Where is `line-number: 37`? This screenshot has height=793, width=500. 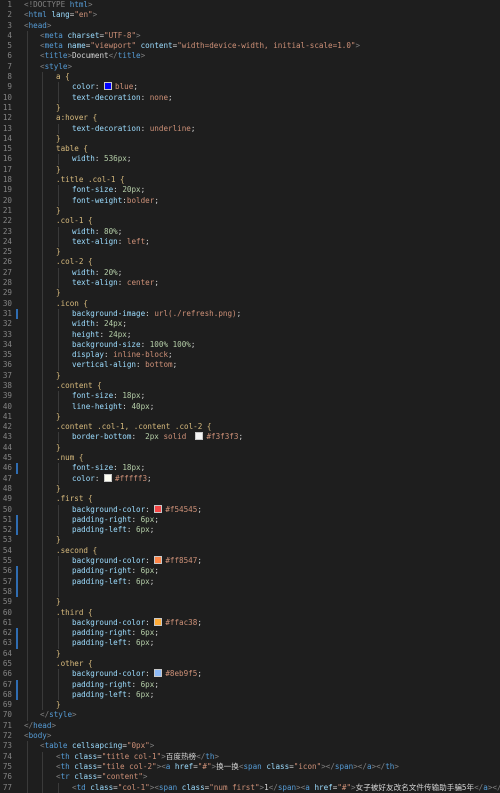 line-number: 37 is located at coordinates (7, 375).